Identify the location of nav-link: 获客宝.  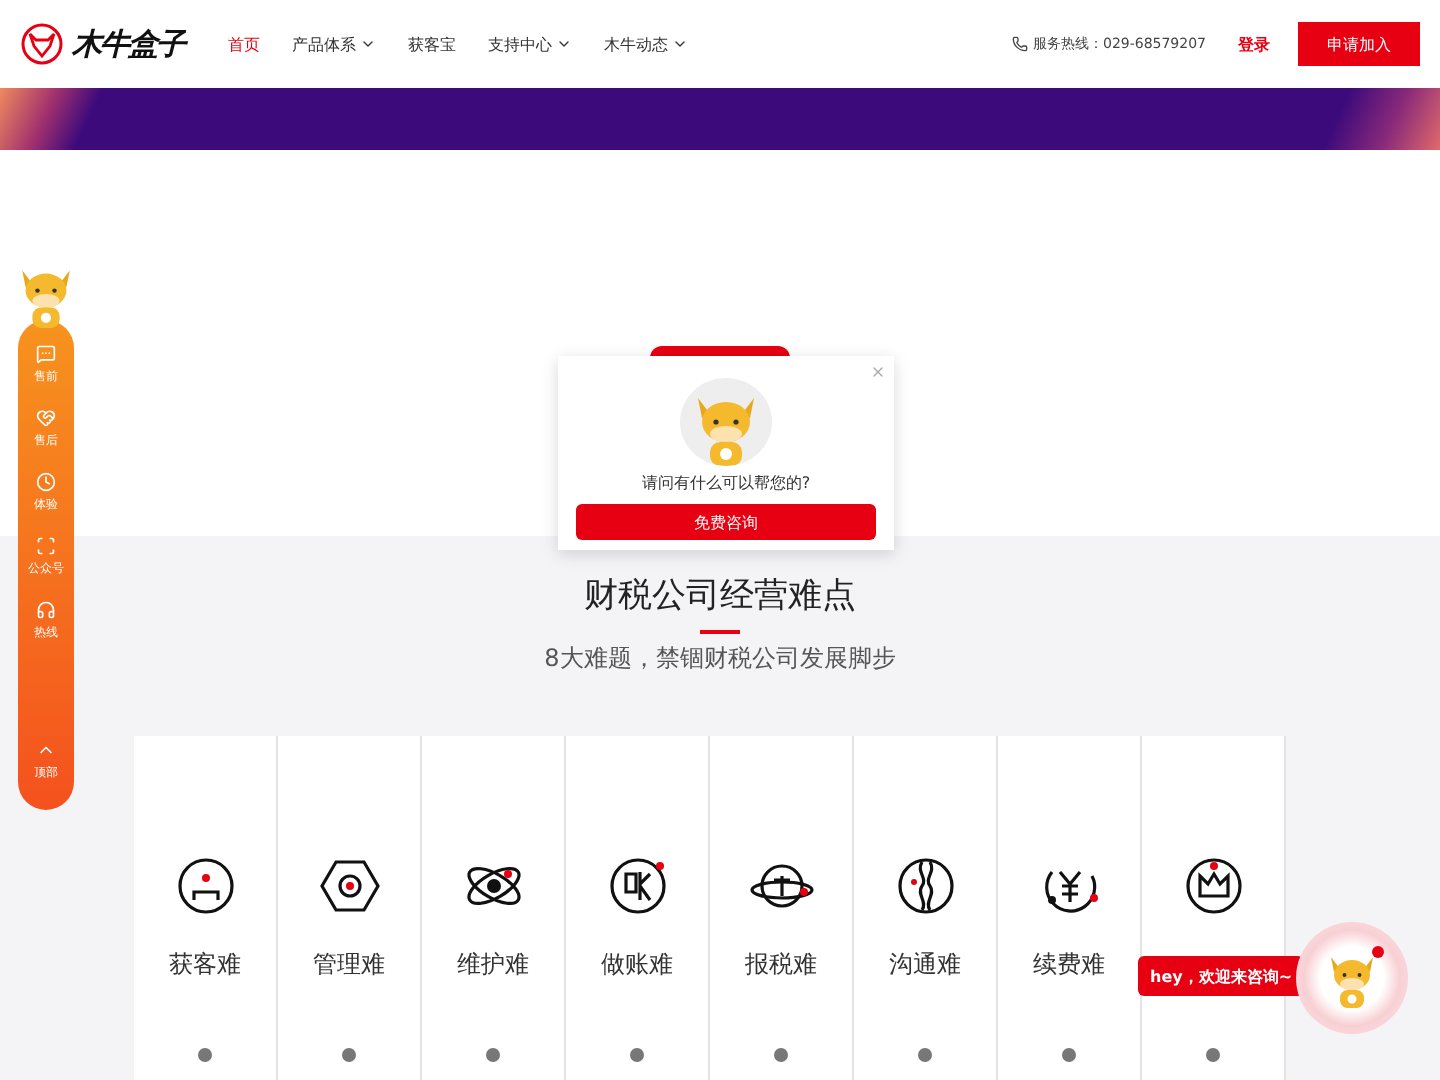
(432, 44).